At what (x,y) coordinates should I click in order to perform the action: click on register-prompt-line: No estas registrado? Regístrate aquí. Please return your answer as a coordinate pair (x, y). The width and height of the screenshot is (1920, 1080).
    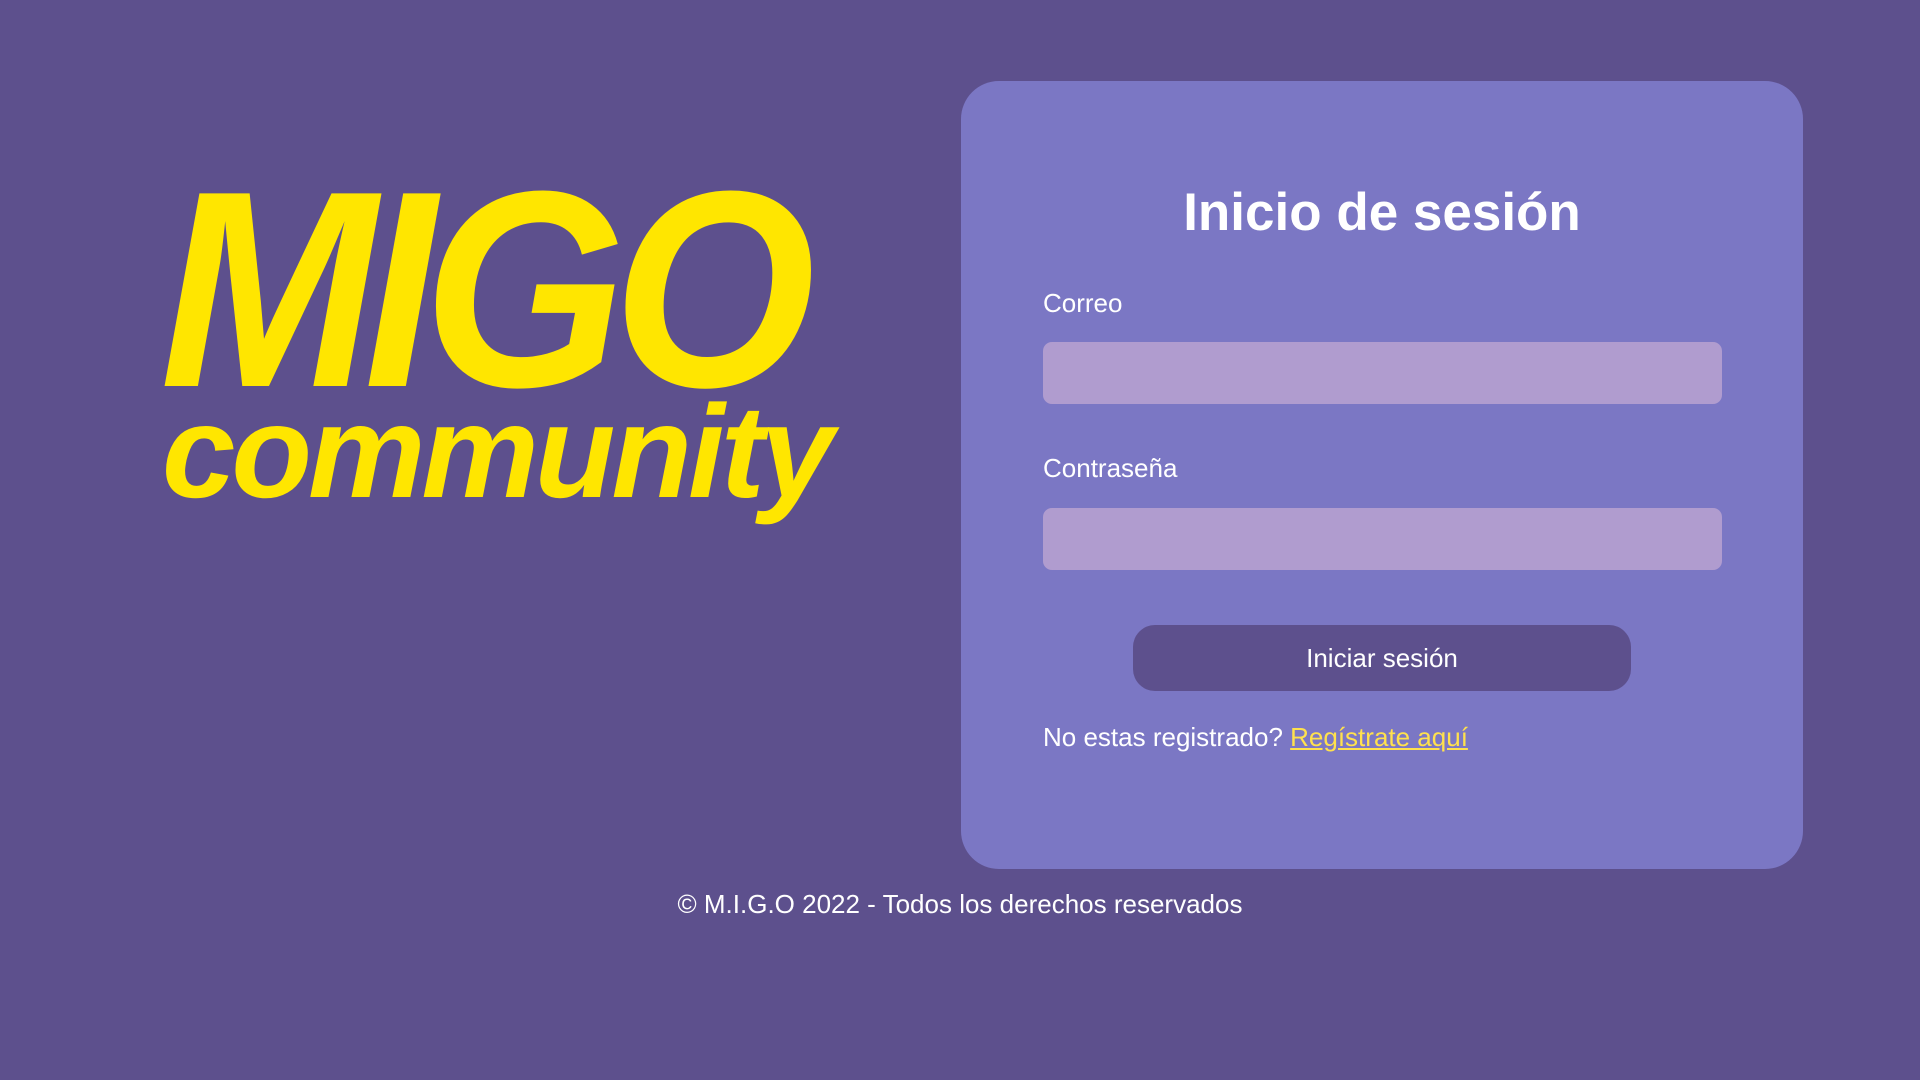
    Looking at the image, I should click on (1255, 737).